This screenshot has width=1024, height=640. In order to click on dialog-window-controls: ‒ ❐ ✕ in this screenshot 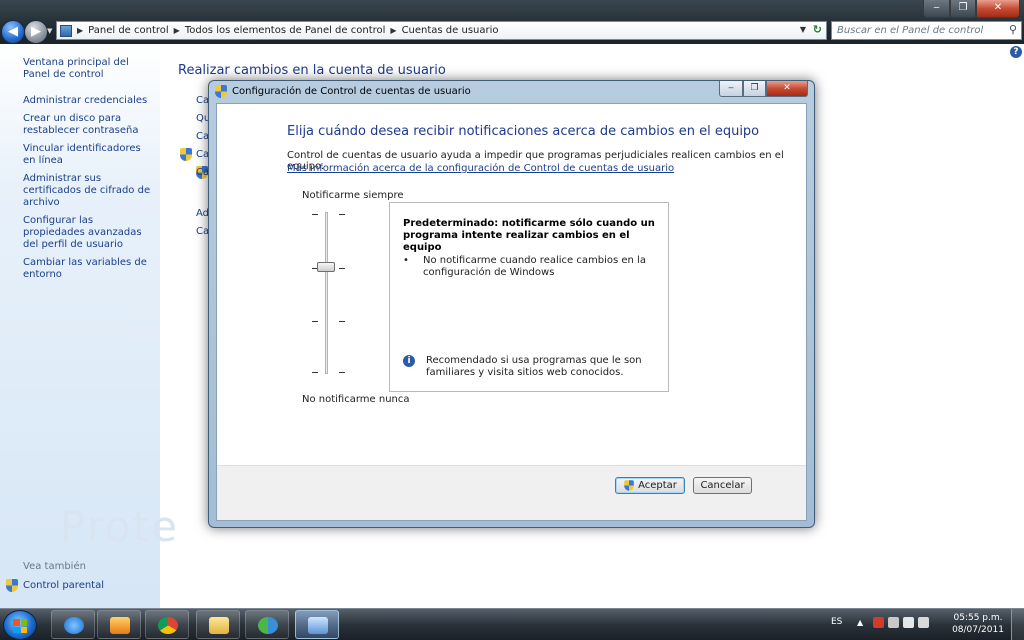, I will do `click(763, 89)`.